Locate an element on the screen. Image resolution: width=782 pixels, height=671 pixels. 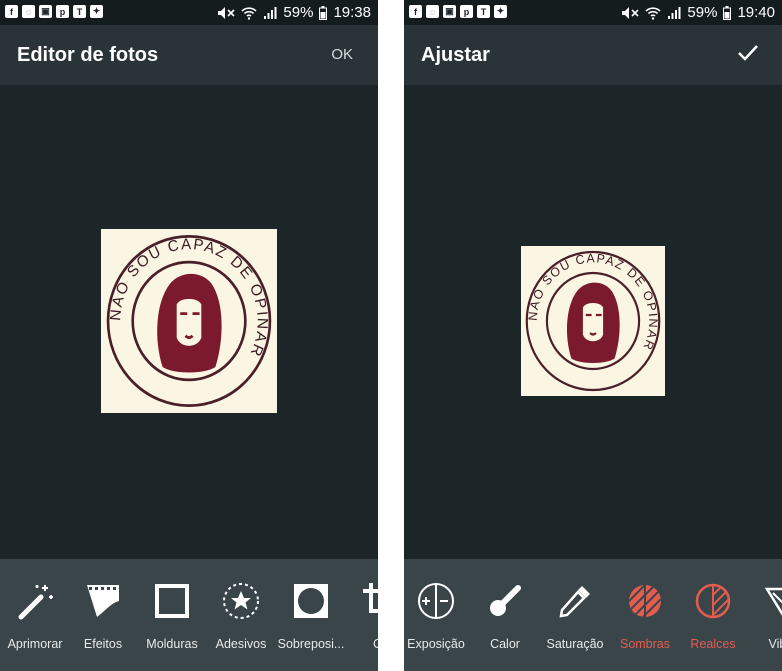
tool-label: Sombras is located at coordinates (645, 644).